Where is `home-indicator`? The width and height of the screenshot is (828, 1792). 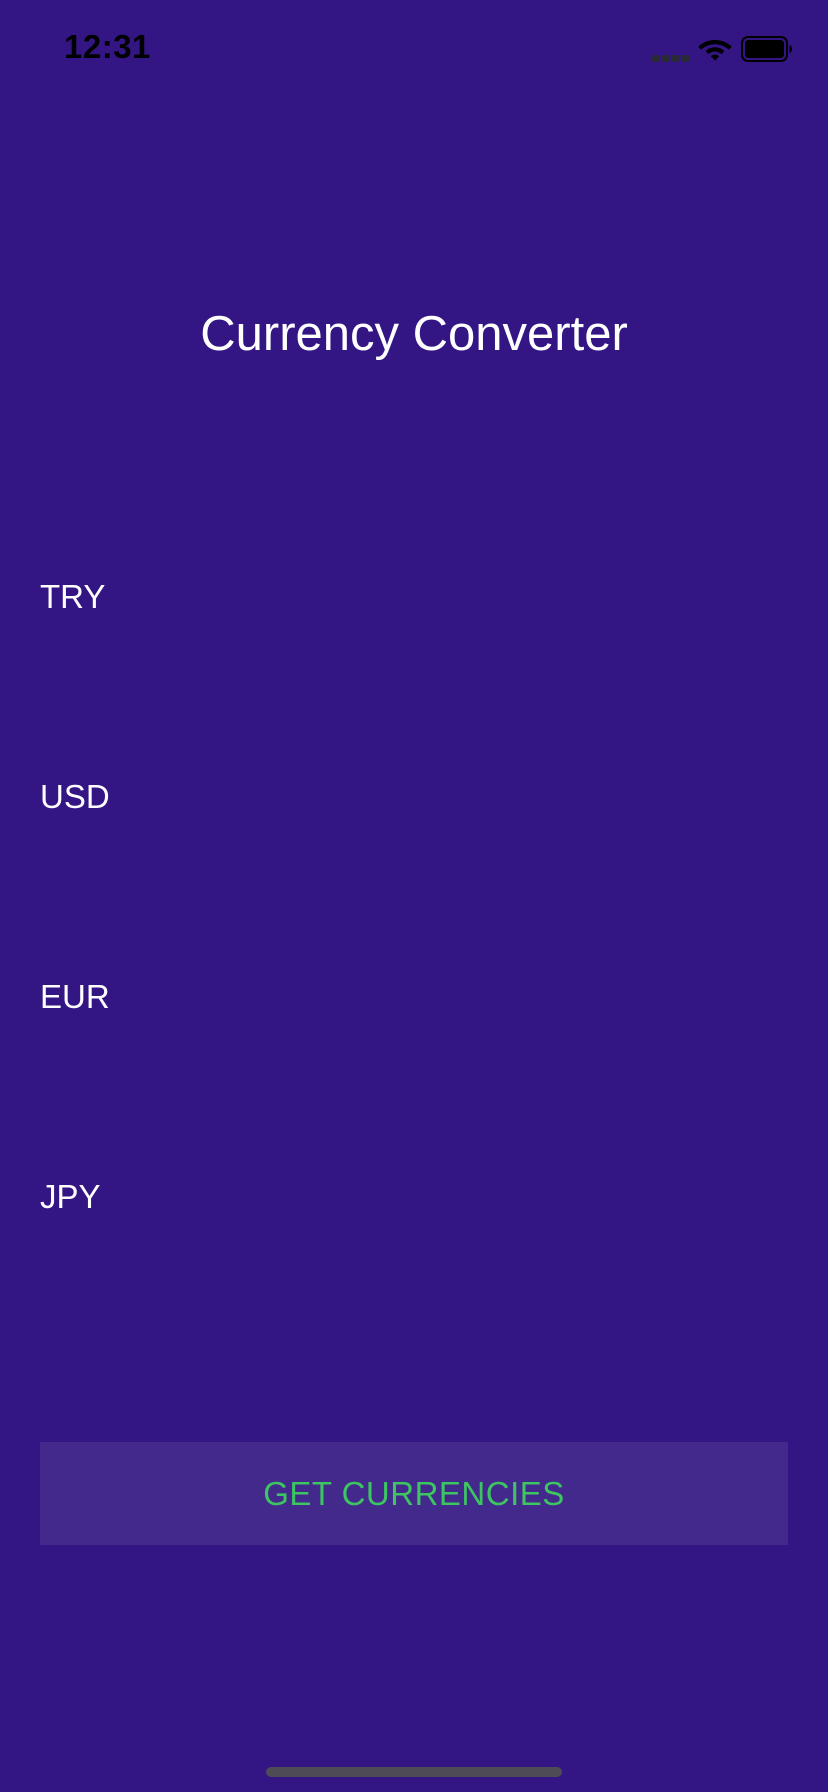
home-indicator is located at coordinates (414, 1772).